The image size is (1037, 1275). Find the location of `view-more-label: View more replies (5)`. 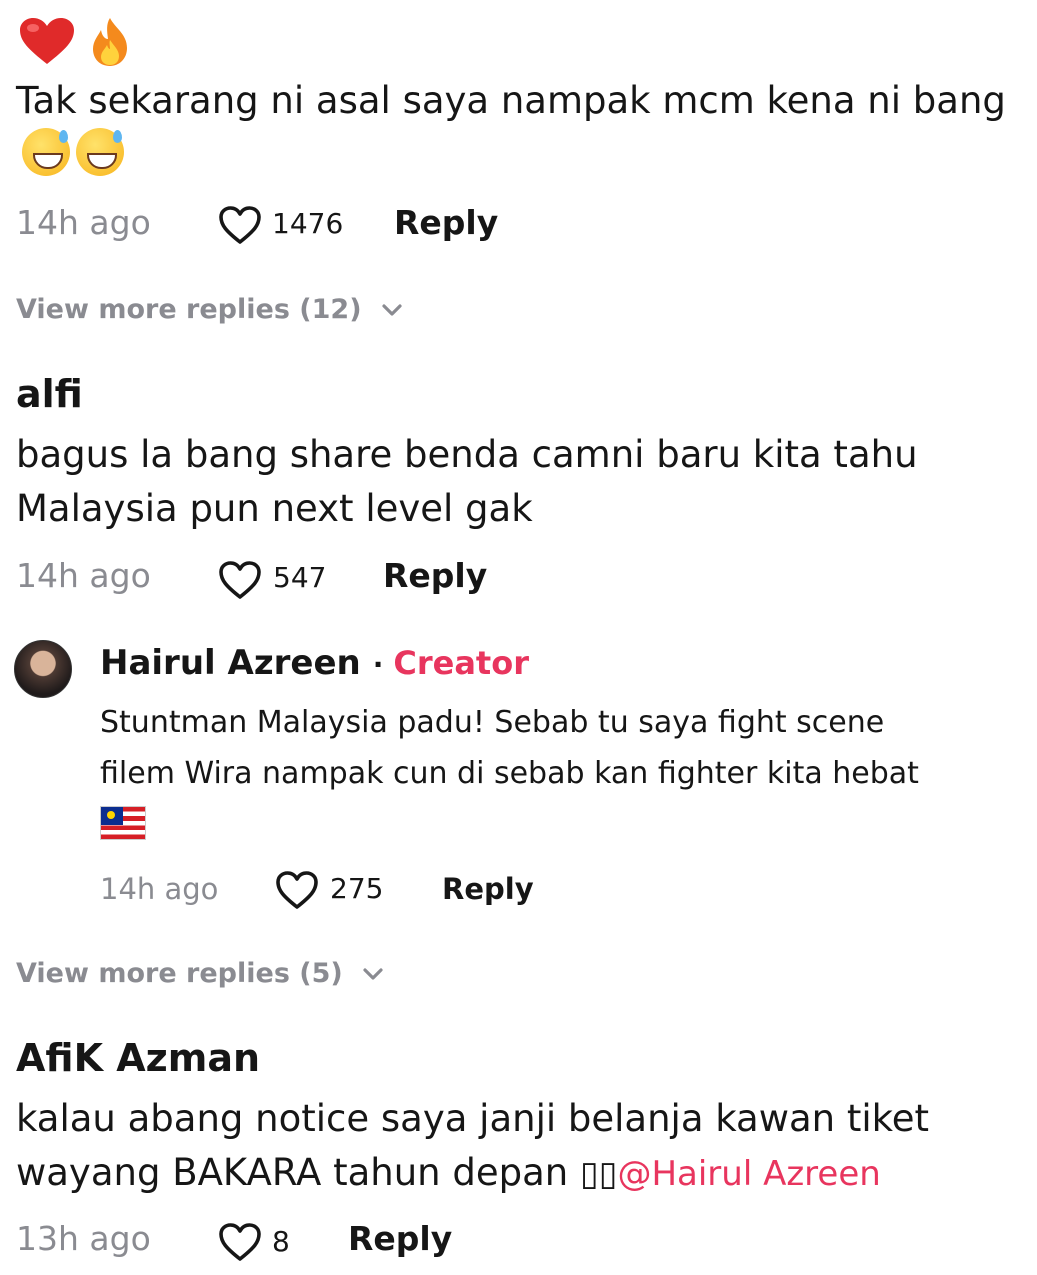

view-more-label: View more replies (5) is located at coordinates (179, 973).